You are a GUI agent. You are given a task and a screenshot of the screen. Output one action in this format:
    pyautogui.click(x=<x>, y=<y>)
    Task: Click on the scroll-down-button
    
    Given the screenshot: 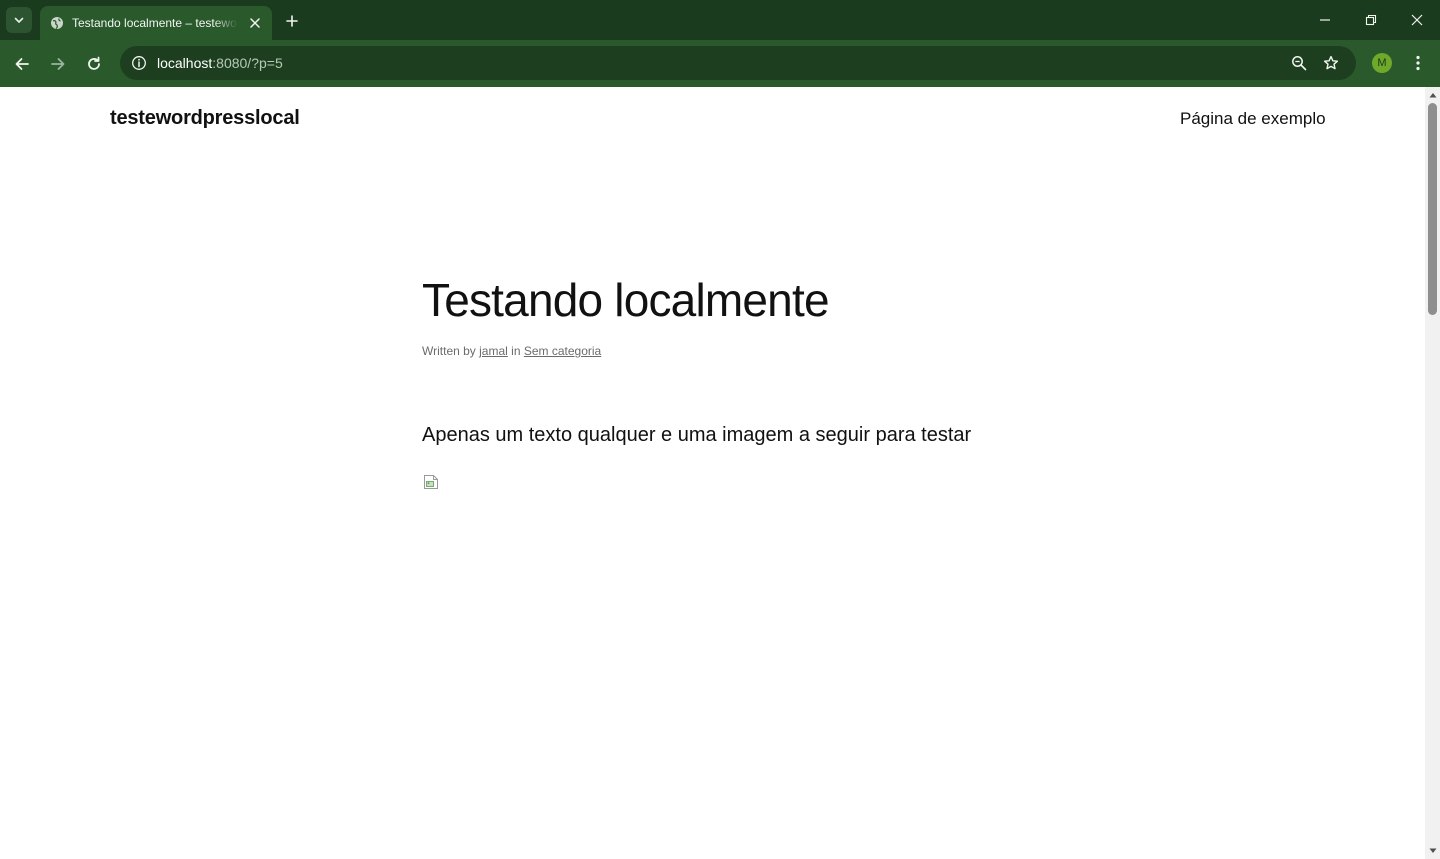 What is the action you would take?
    pyautogui.click(x=1432, y=851)
    